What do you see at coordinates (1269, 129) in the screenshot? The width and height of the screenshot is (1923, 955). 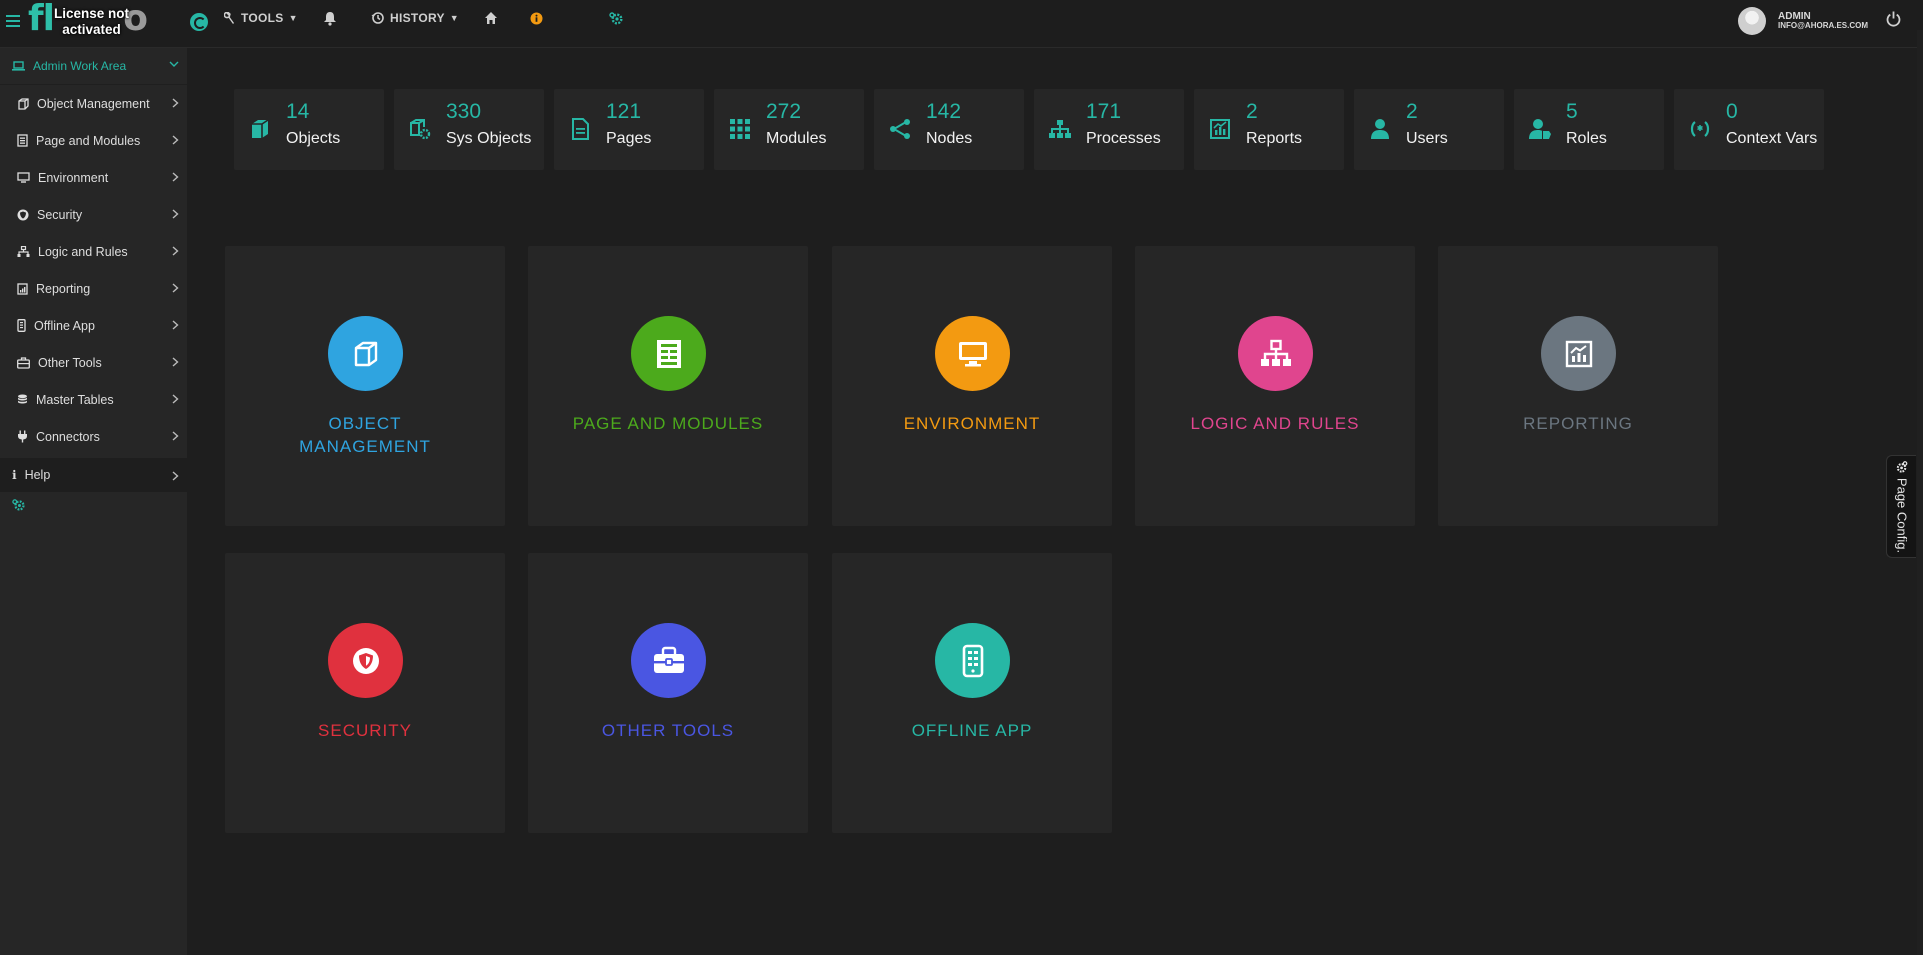 I see `stat-card-reports: 2 Reports` at bounding box center [1269, 129].